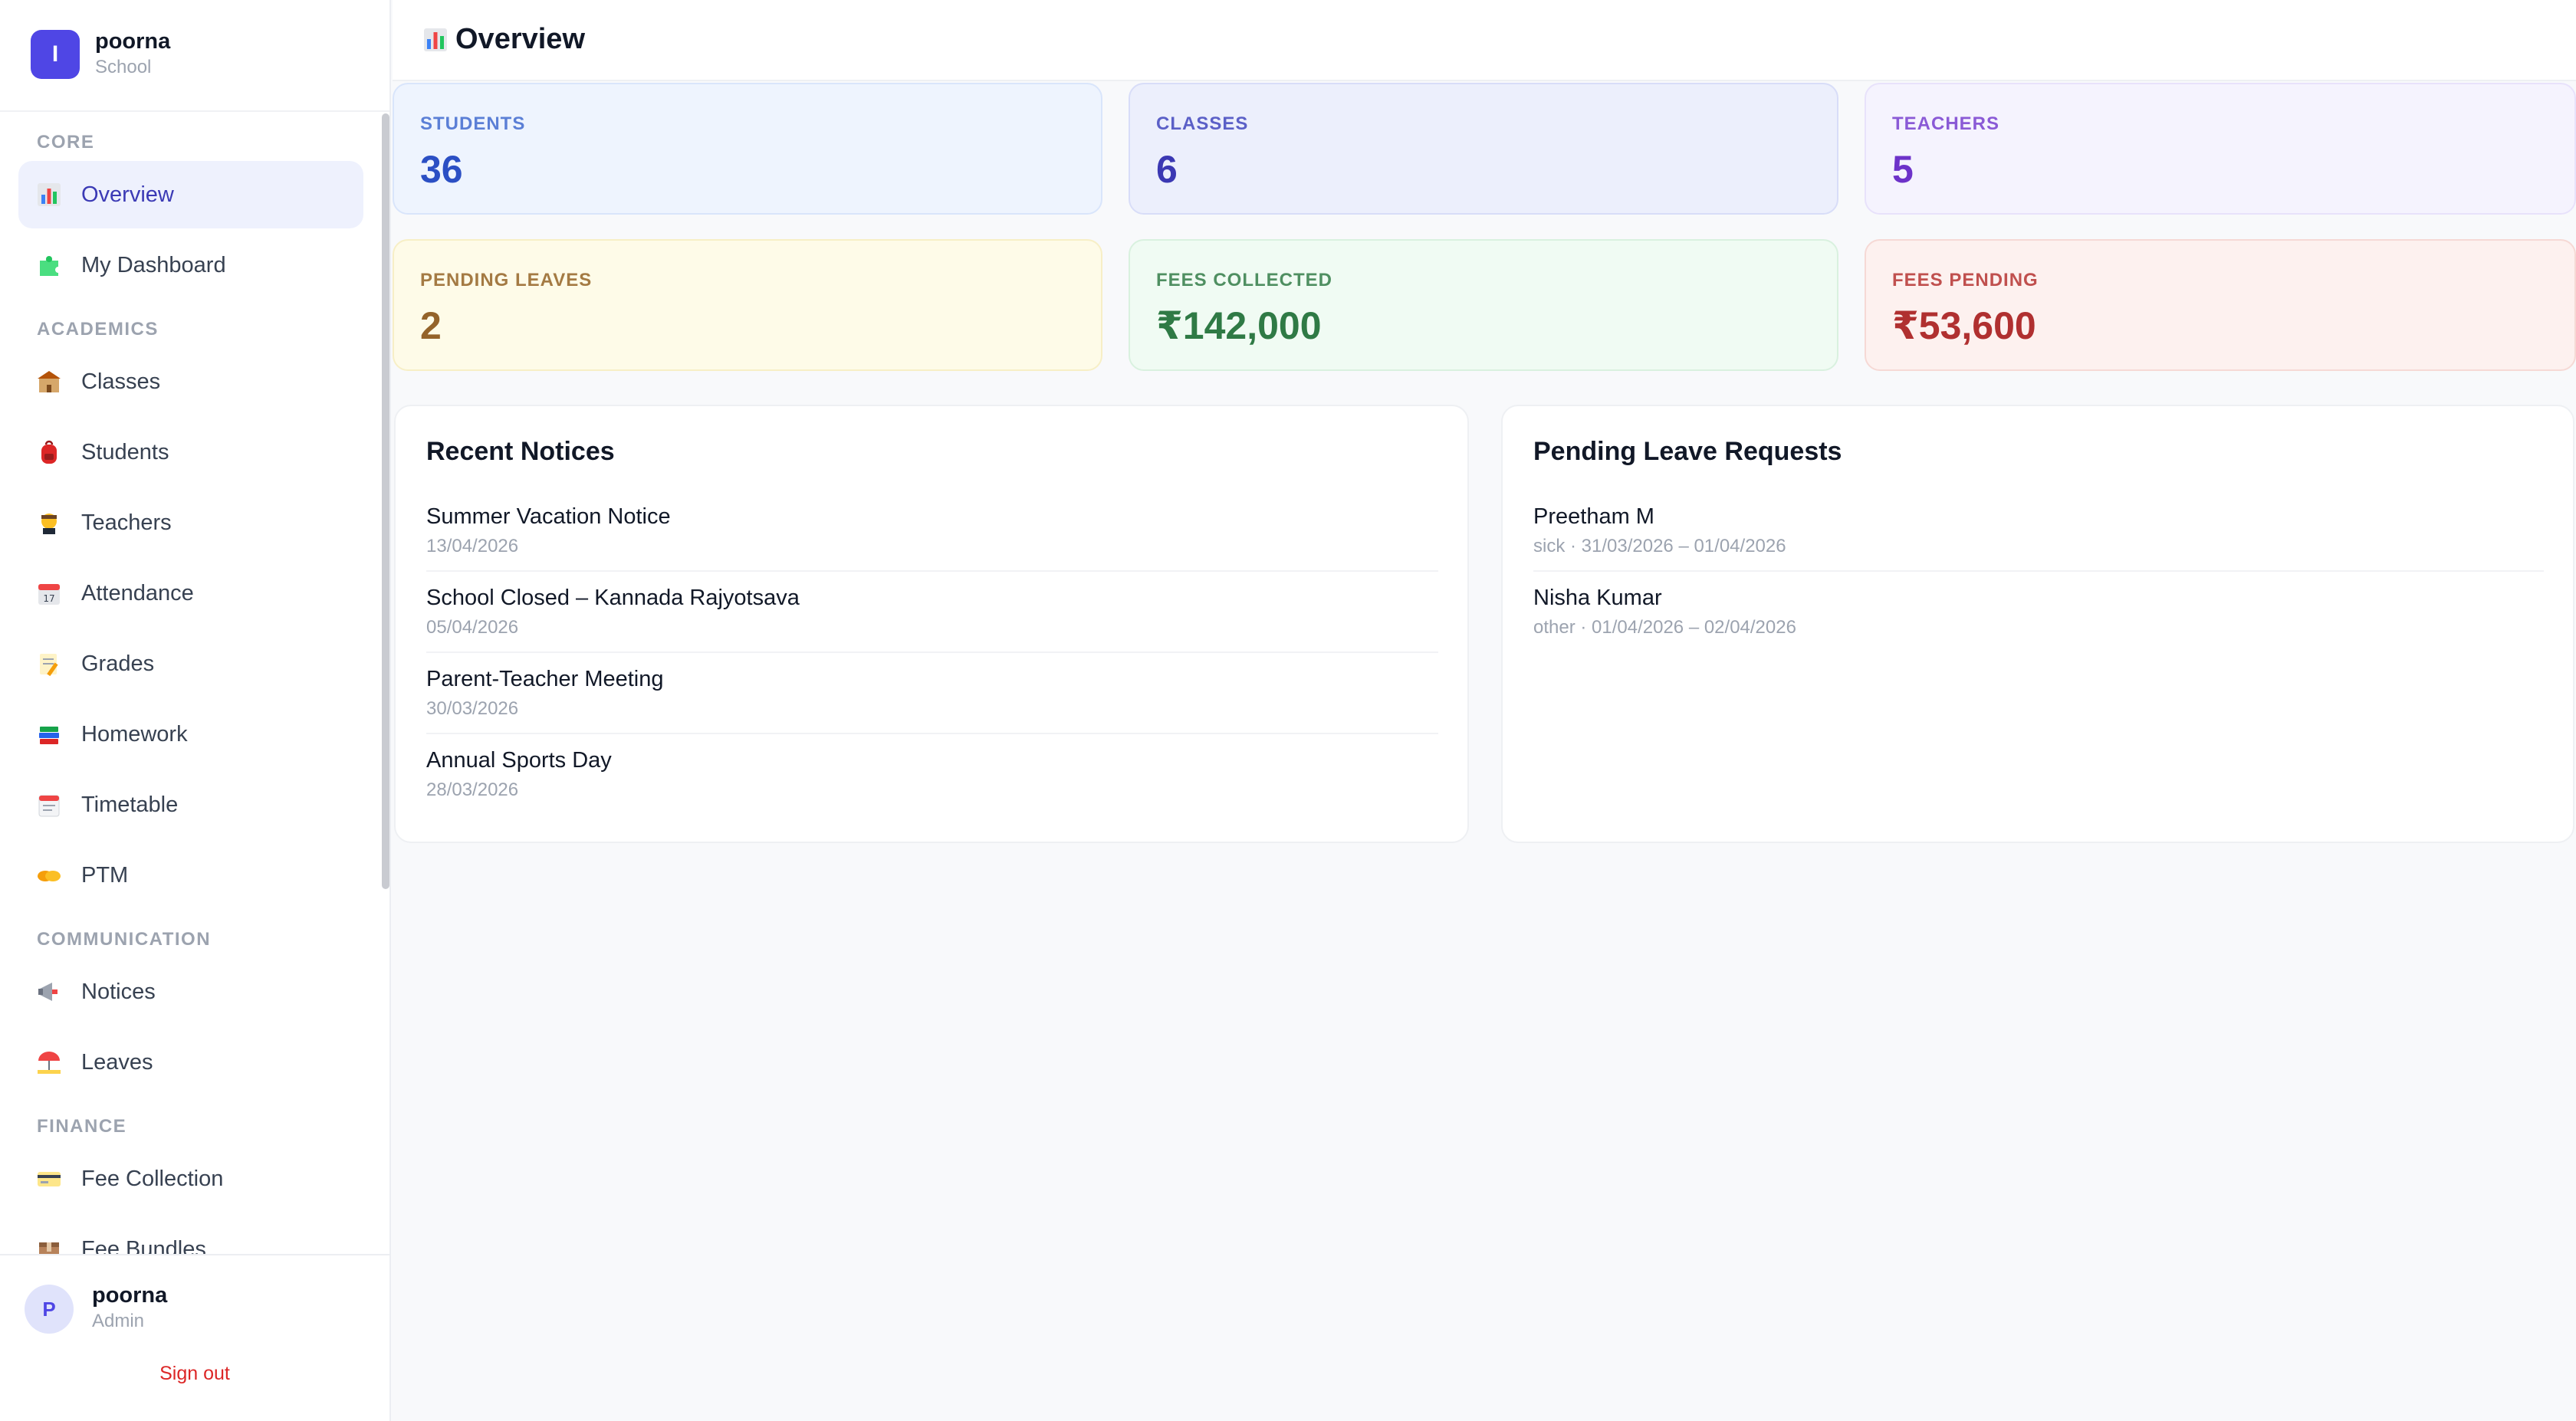 The image size is (2576, 1421). What do you see at coordinates (143, 1245) in the screenshot?
I see `sidebar-item-label: Fee Bundles` at bounding box center [143, 1245].